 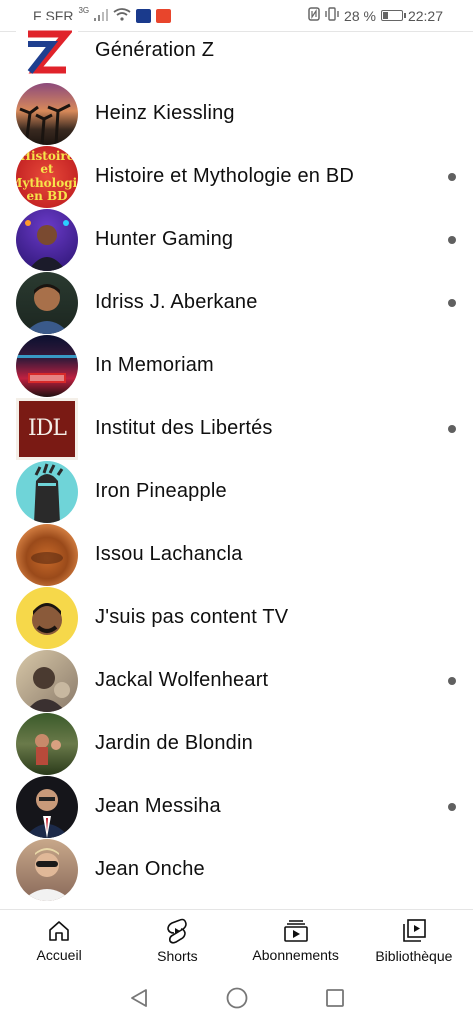 I want to click on channel-row: Hunter Gaming, so click(x=236, y=239).